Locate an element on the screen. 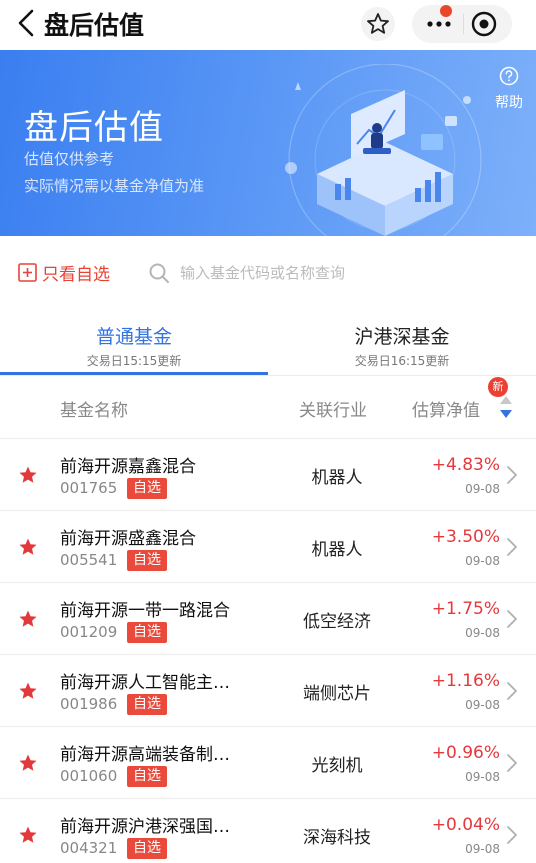  column-header-fund-name: 基金名称 is located at coordinates (94, 411).